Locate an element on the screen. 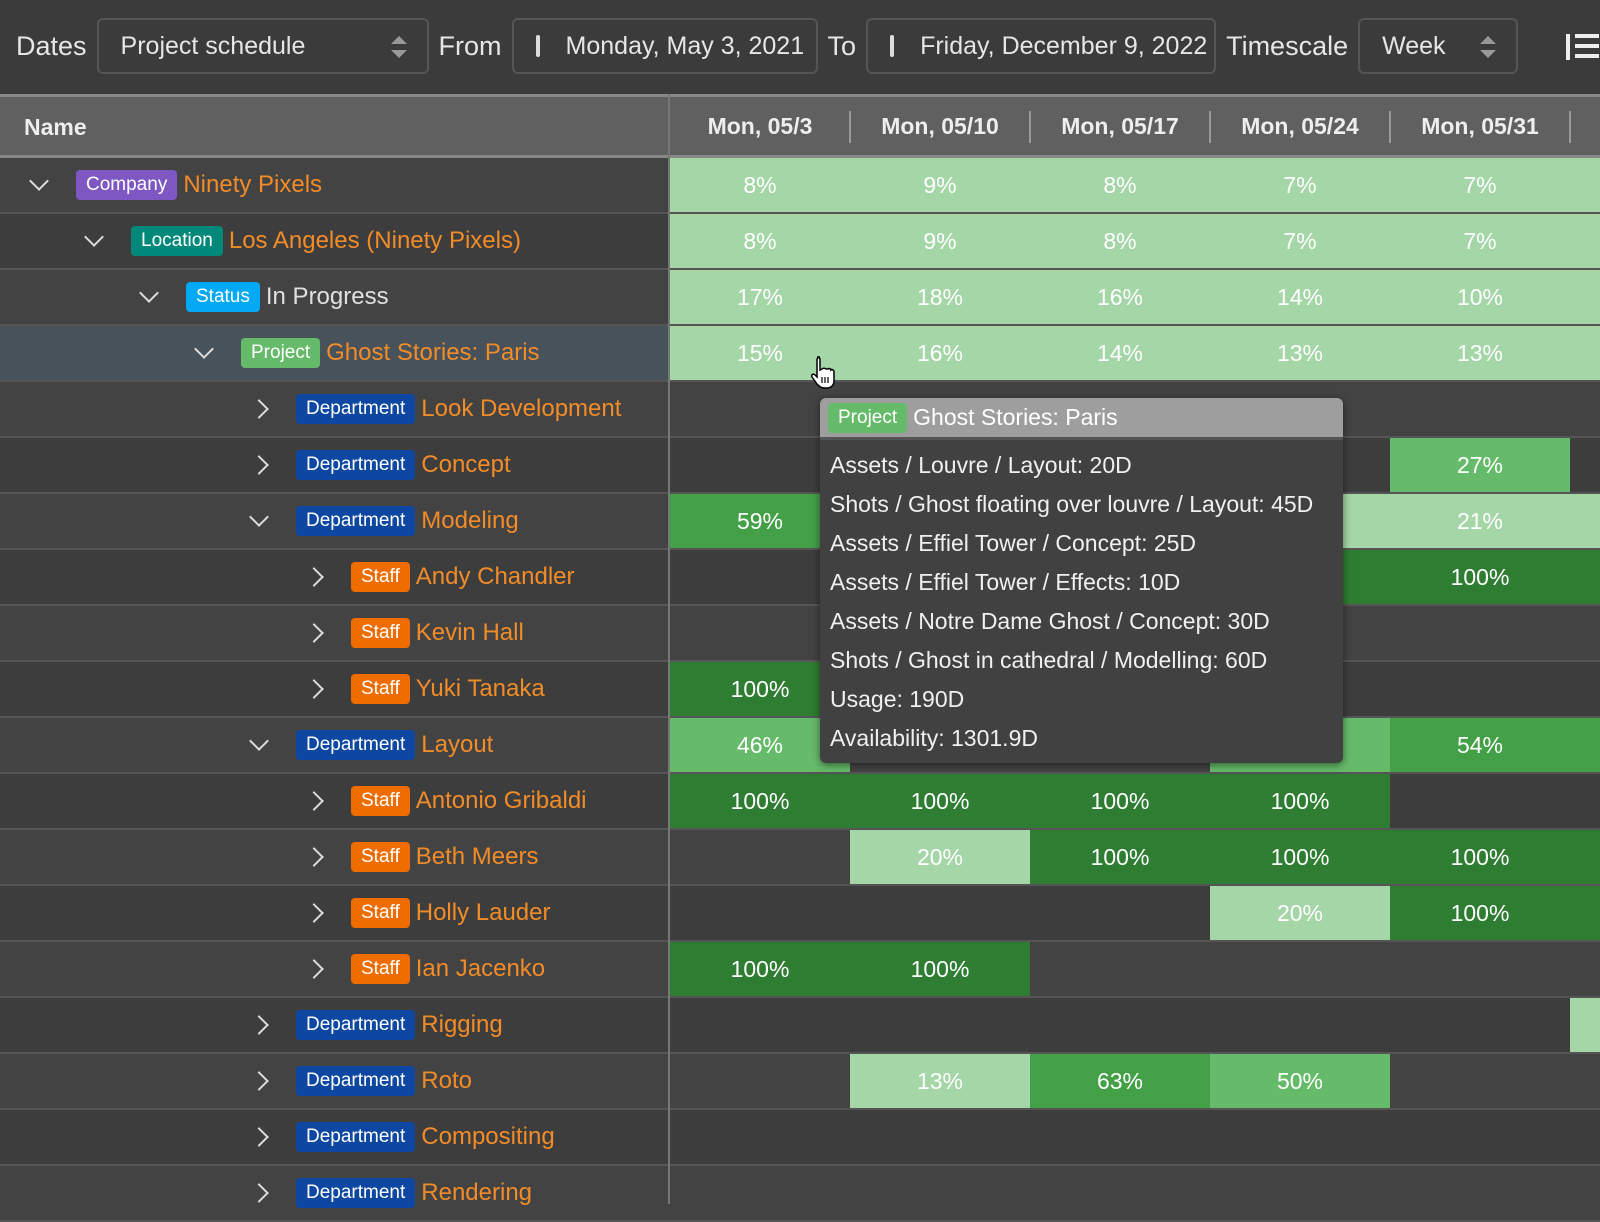  timescale-select: Week is located at coordinates (1438, 46).